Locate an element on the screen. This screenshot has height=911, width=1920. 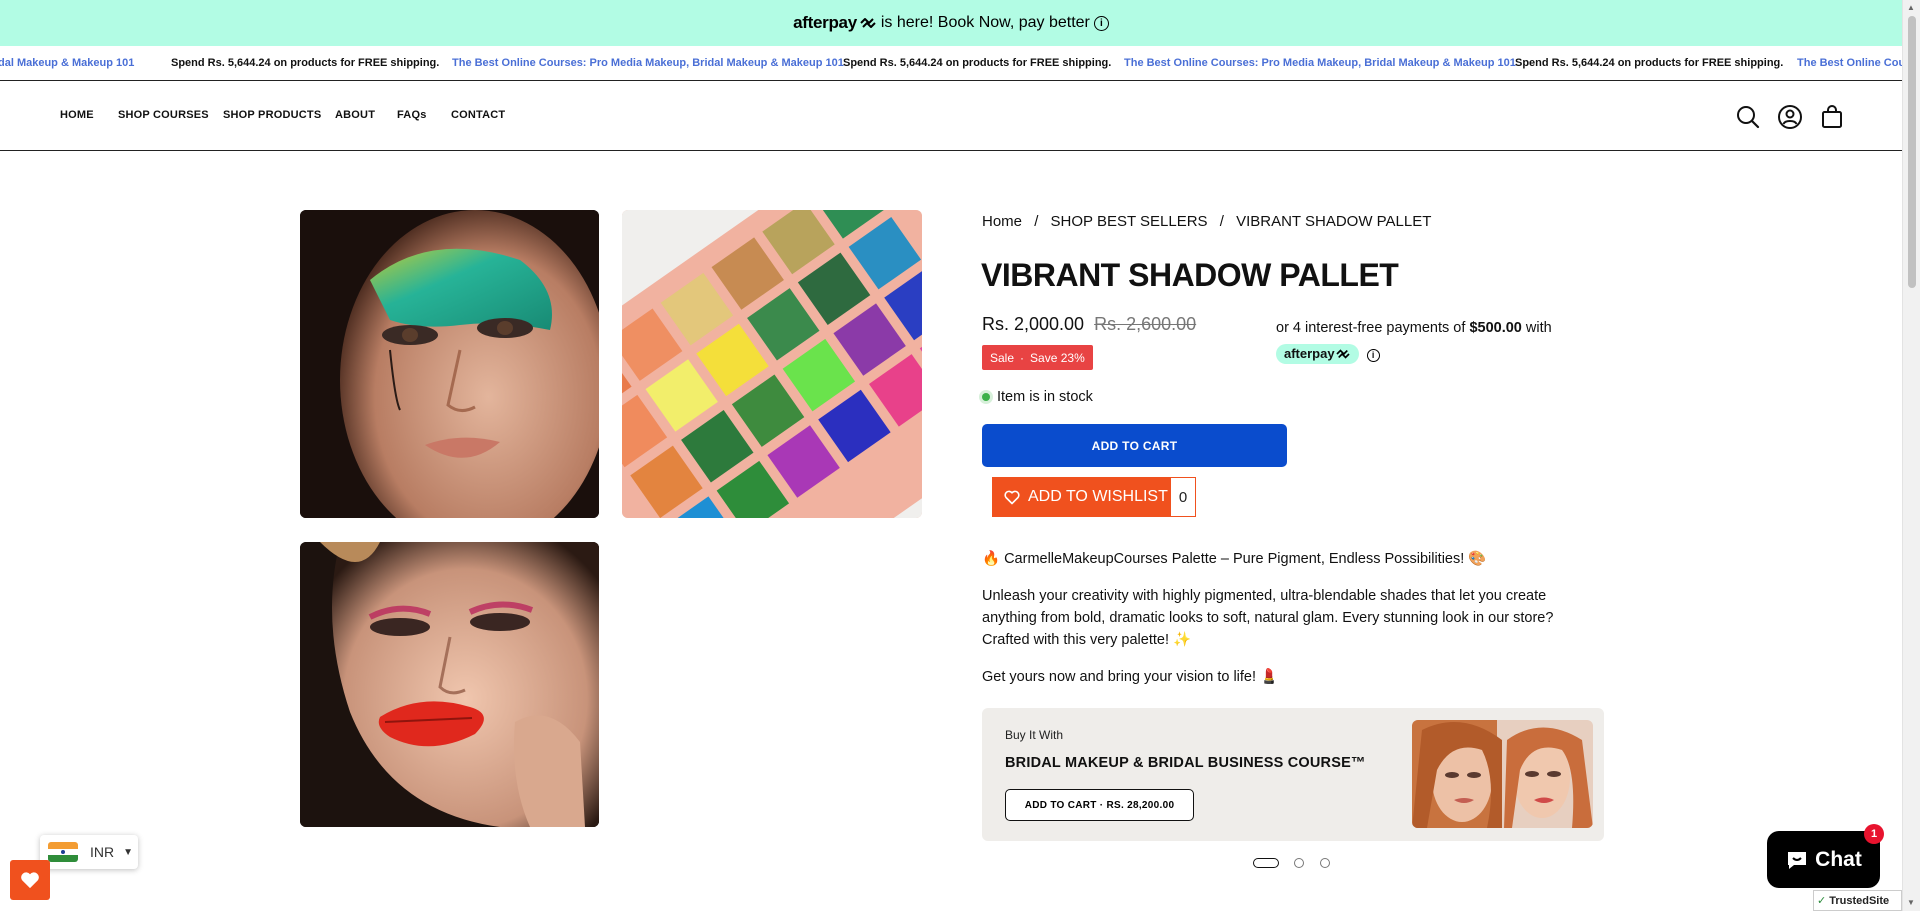
afterpay-wordmark: afterpay is located at coordinates (825, 22).